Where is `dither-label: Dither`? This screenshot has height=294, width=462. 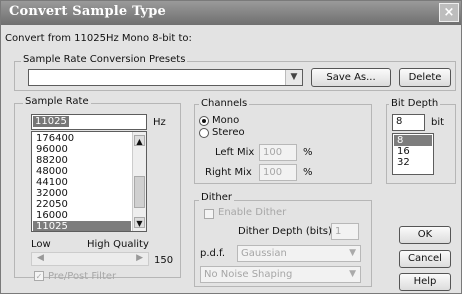 dither-label: Dither is located at coordinates (217, 197).